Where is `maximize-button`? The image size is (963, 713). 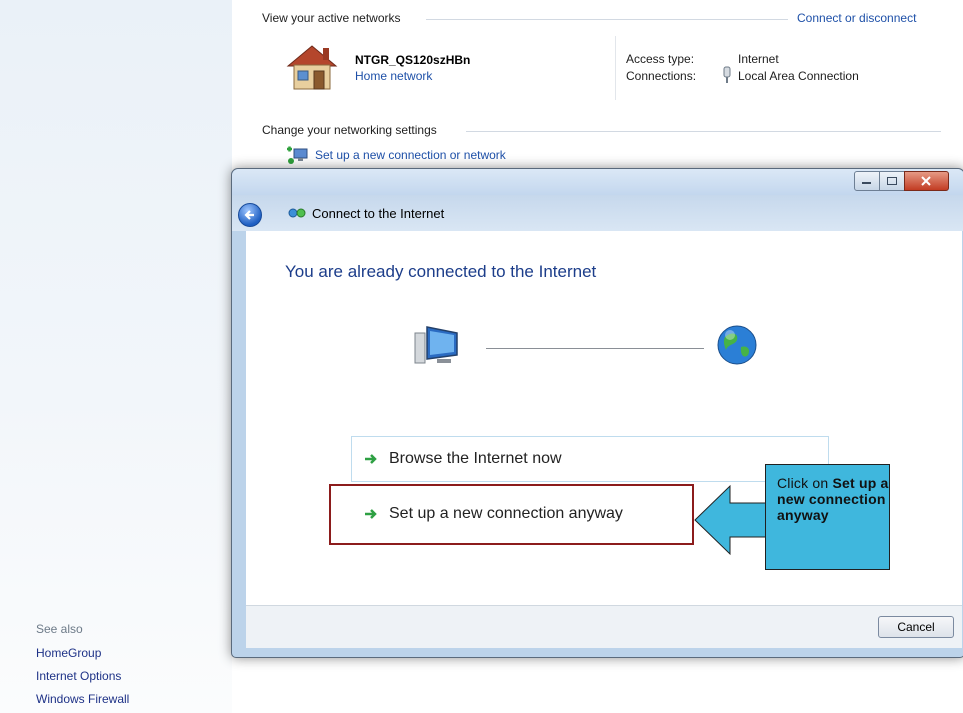
maximize-button is located at coordinates (892, 181).